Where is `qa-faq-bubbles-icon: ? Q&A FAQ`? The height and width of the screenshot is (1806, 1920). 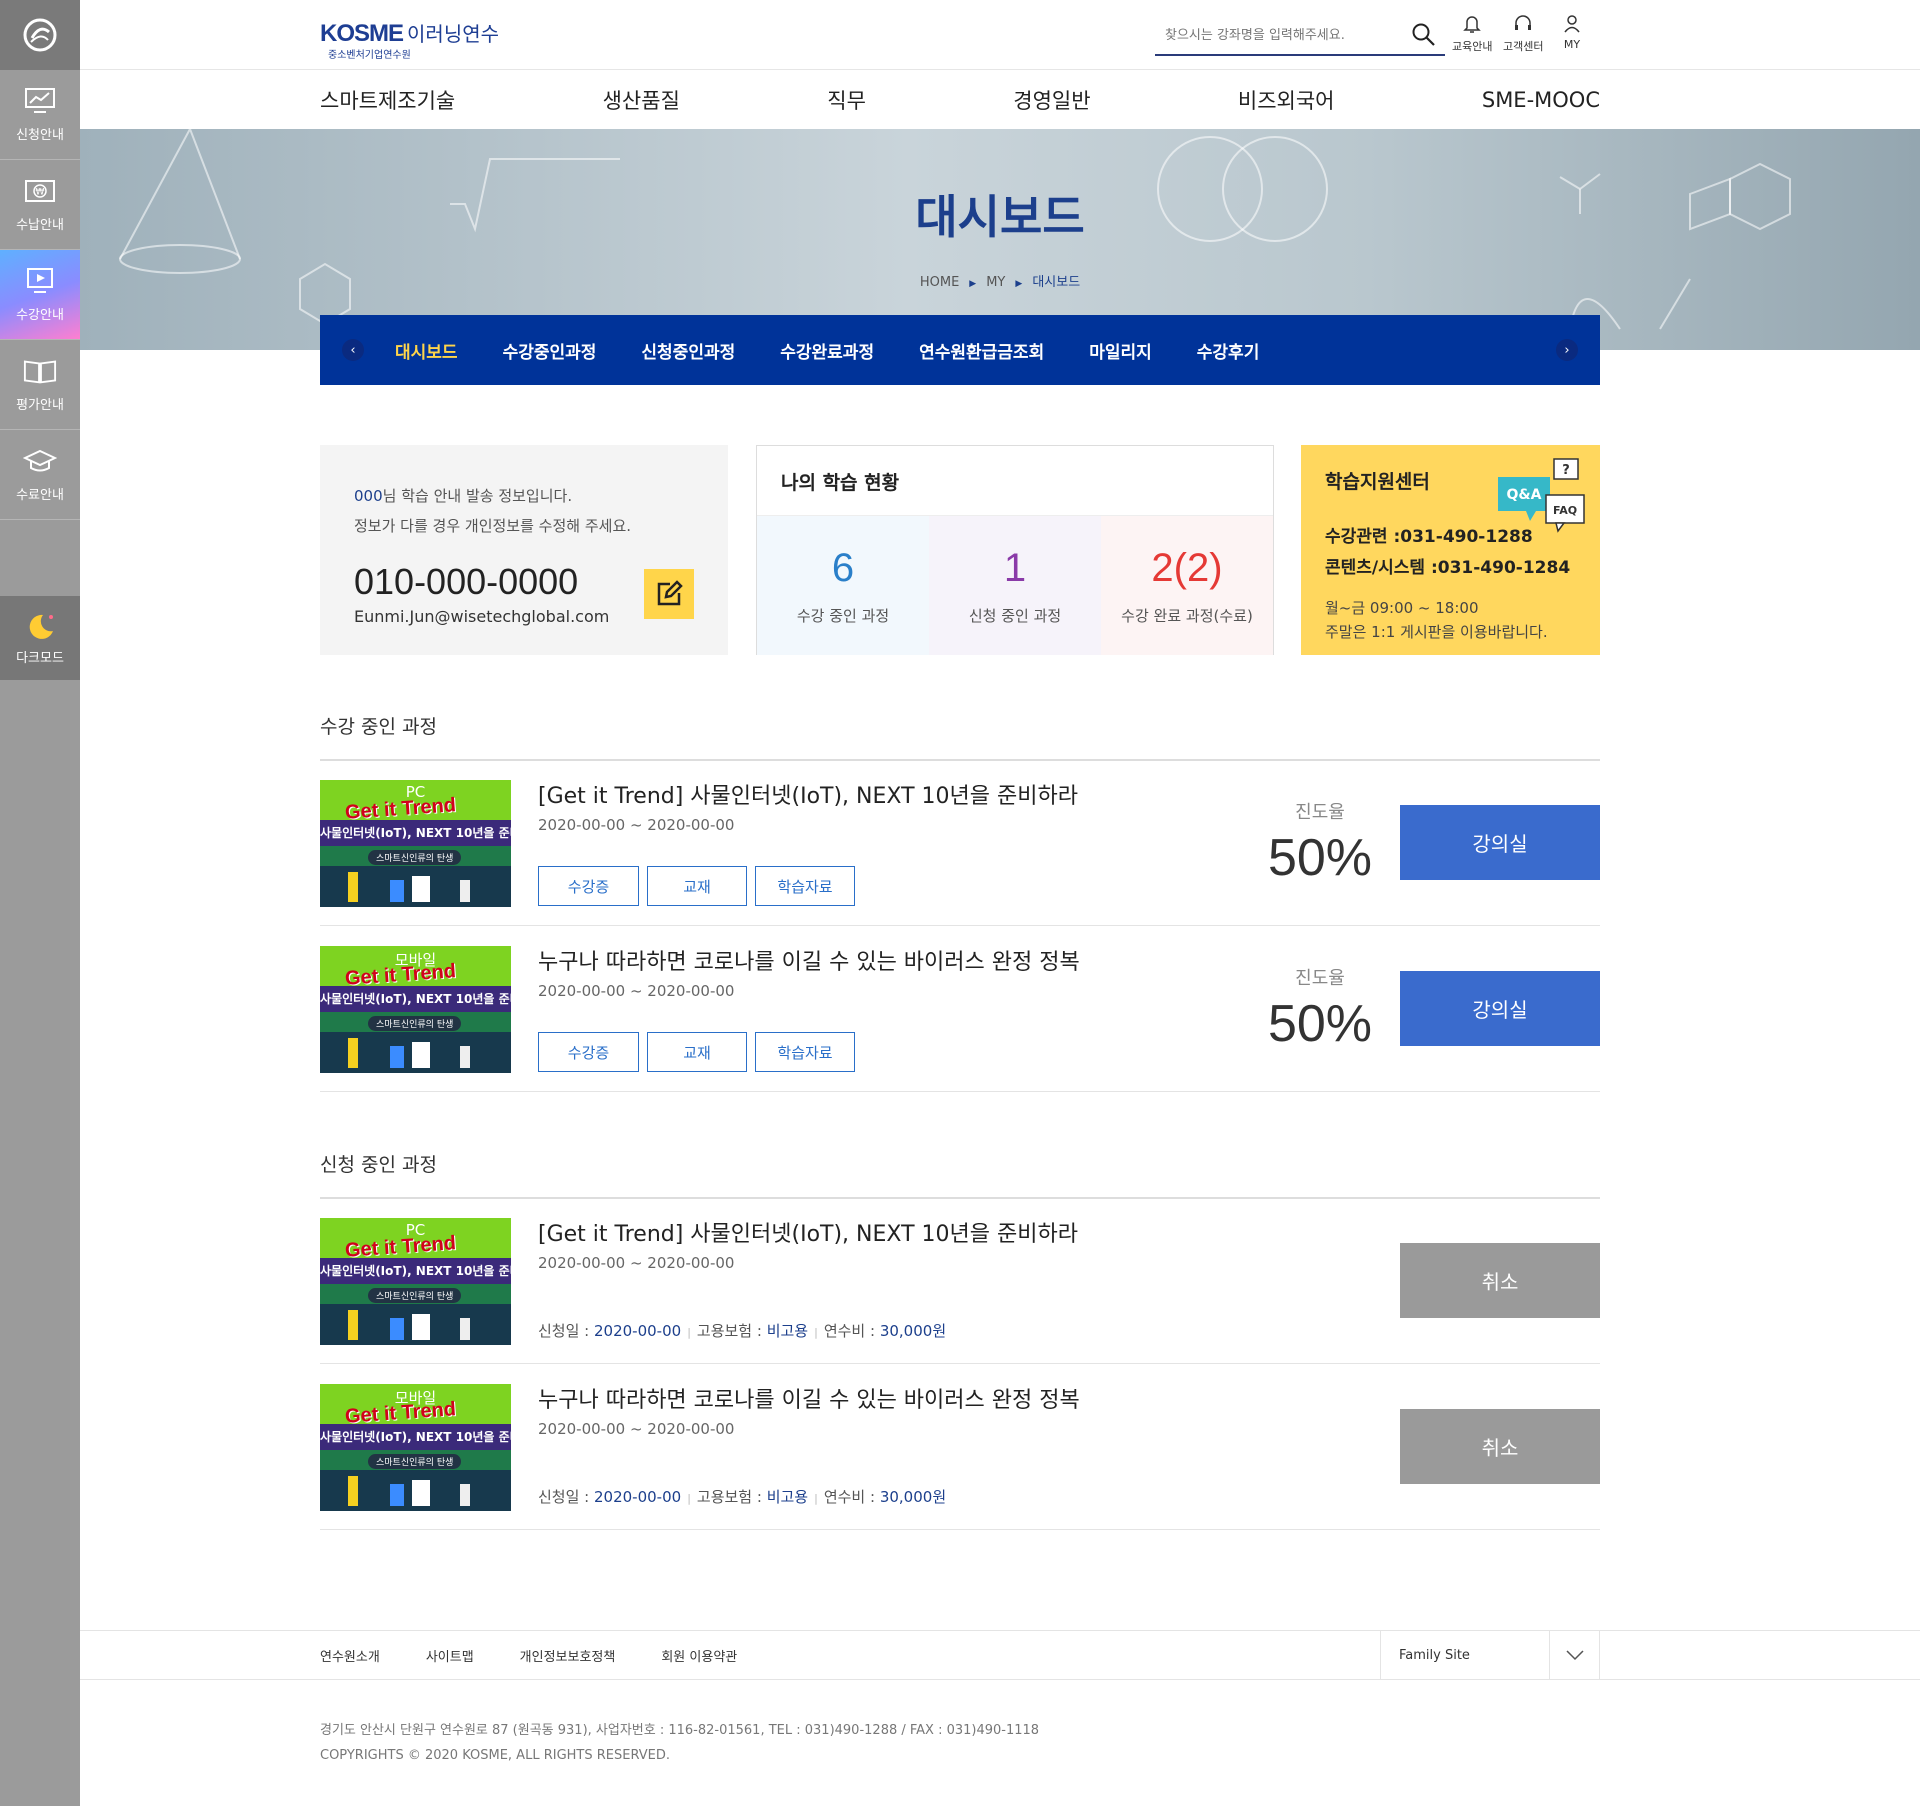
qa-faq-bubbles-icon: ? Q&A FAQ is located at coordinates (1541, 495).